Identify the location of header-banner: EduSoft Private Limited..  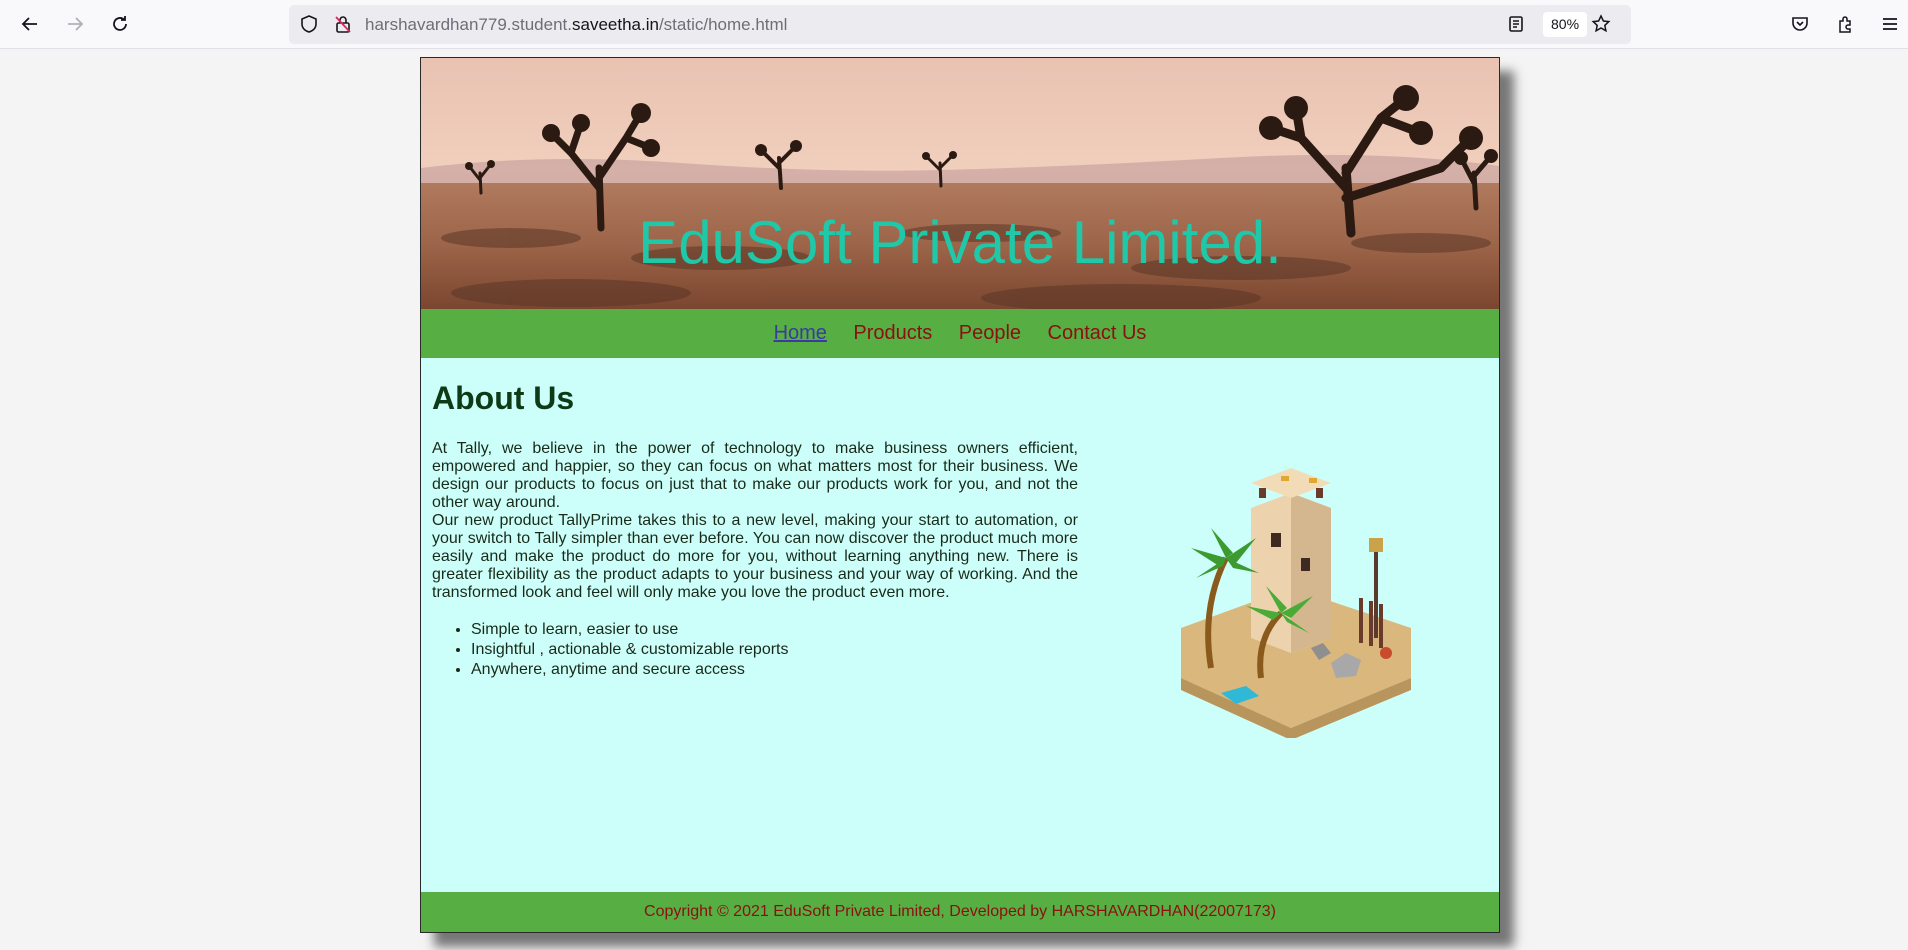
(960, 183).